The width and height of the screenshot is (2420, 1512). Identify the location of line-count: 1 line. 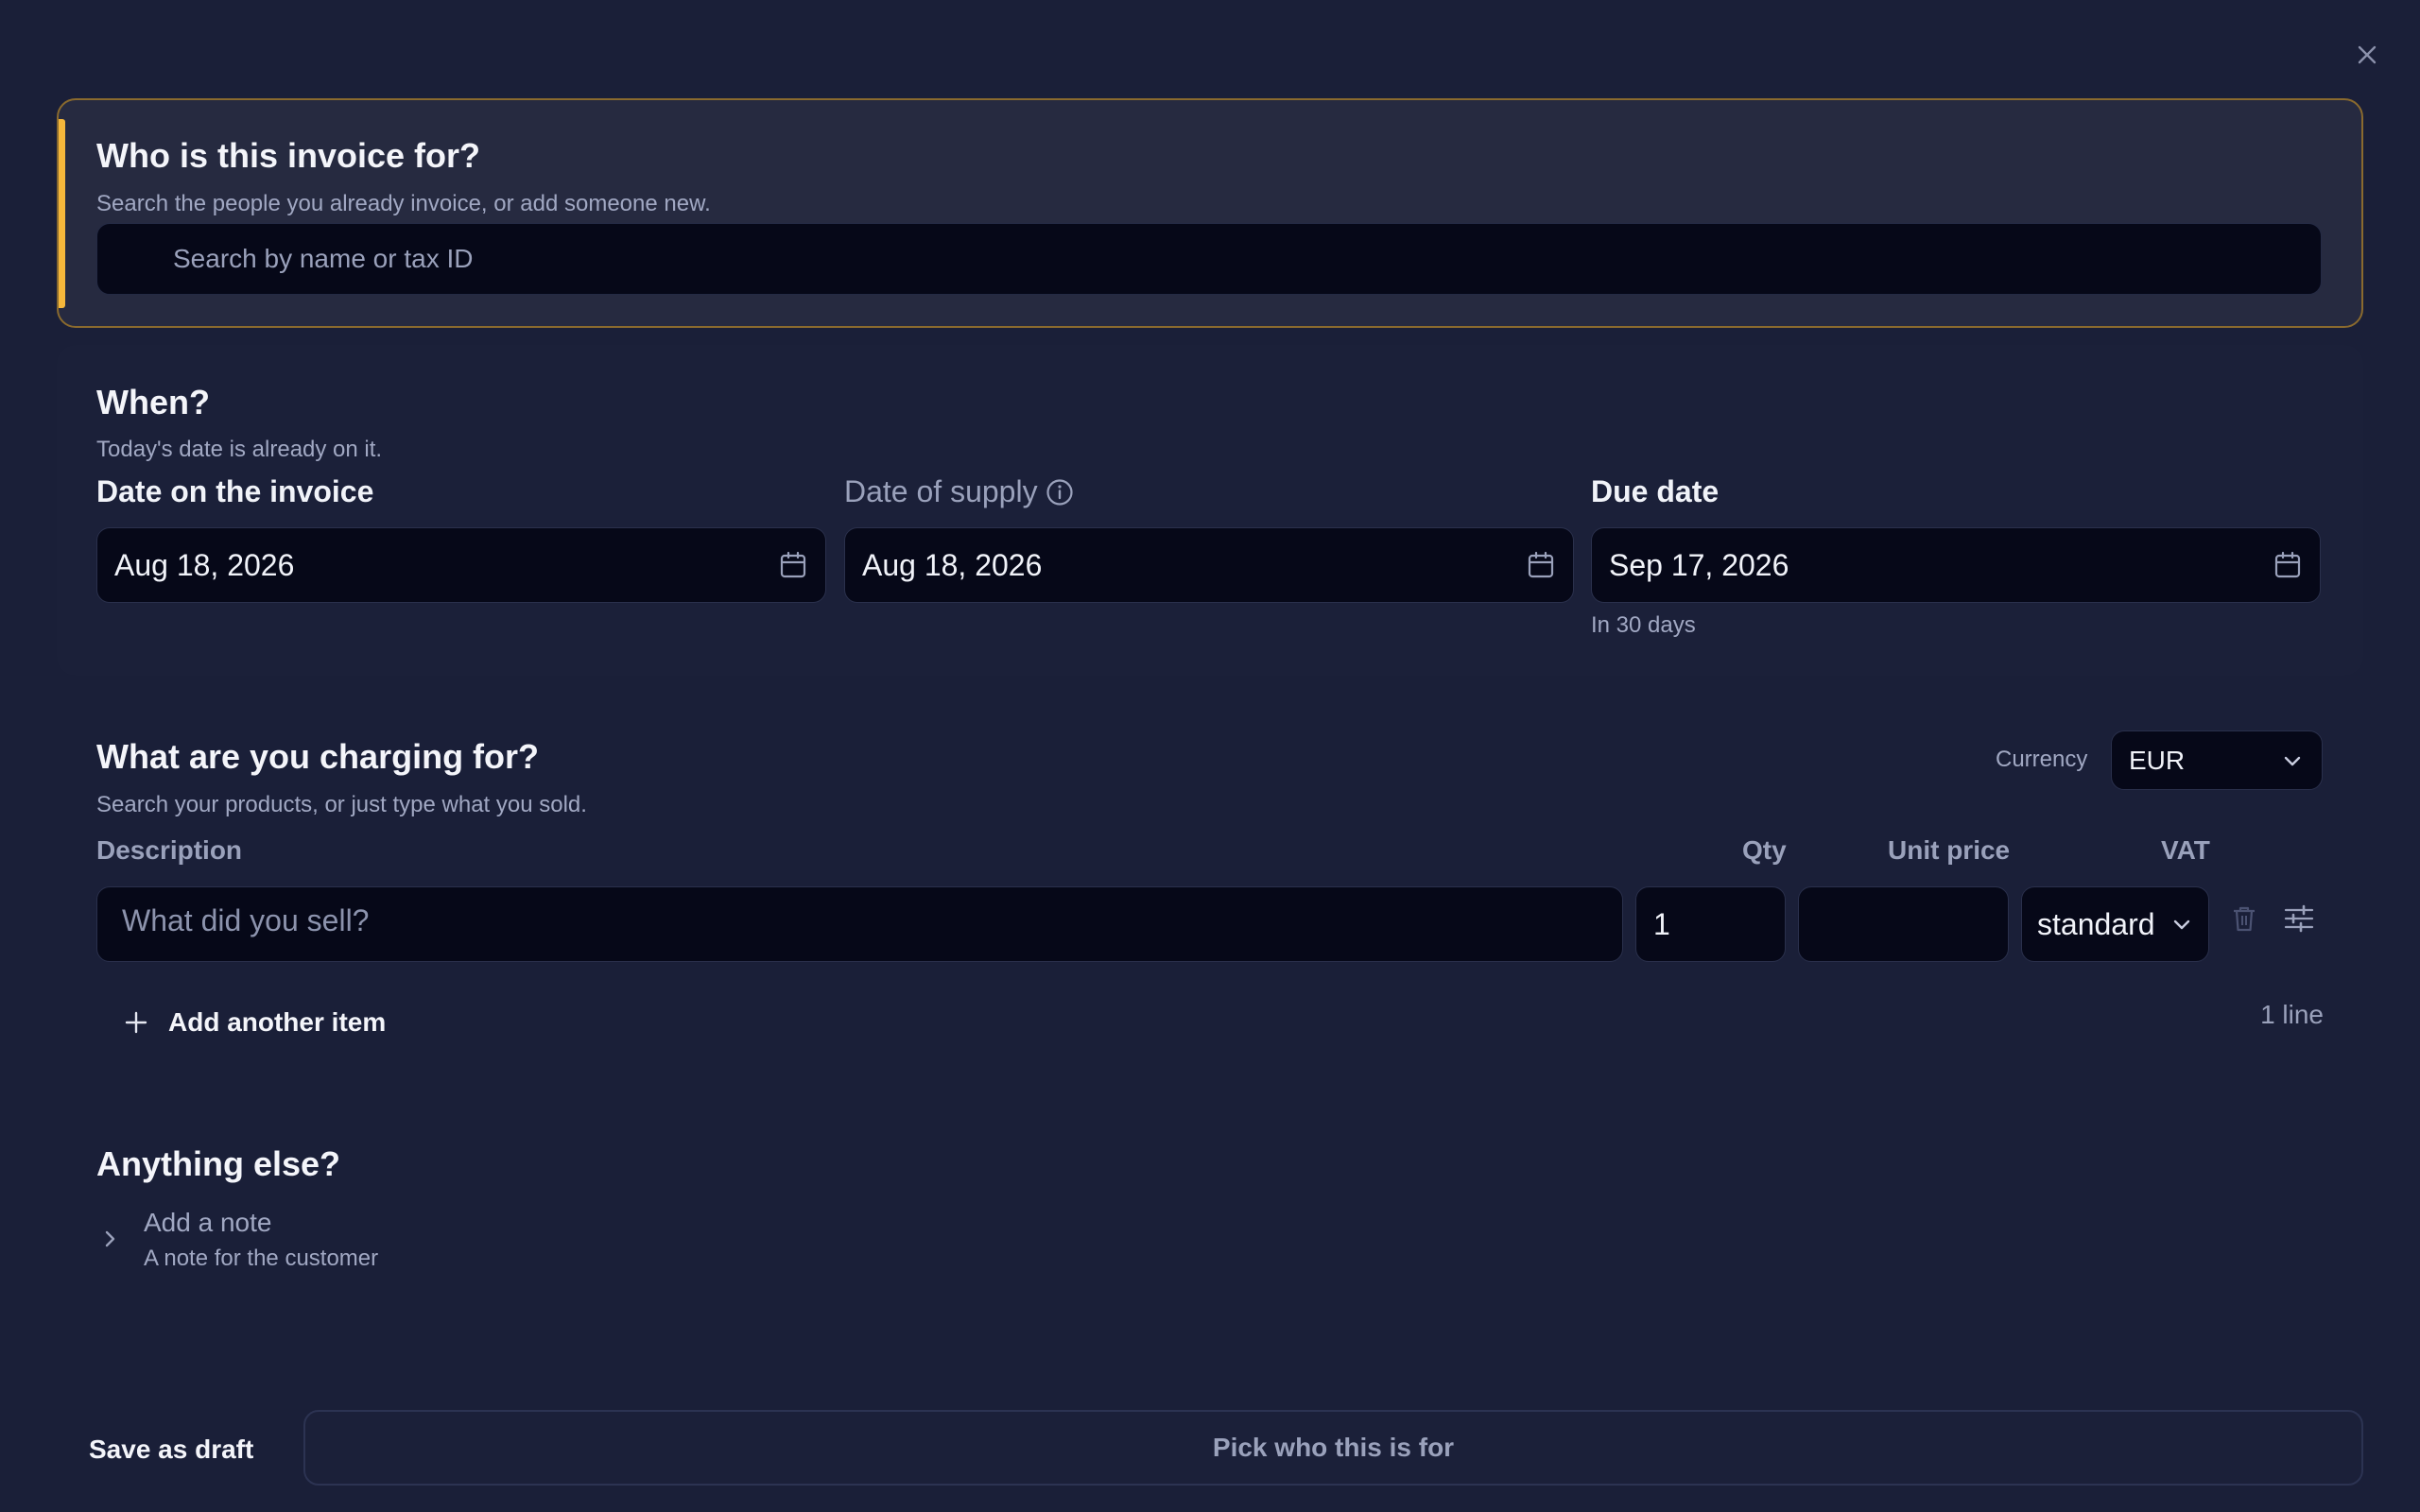
(2292, 1014).